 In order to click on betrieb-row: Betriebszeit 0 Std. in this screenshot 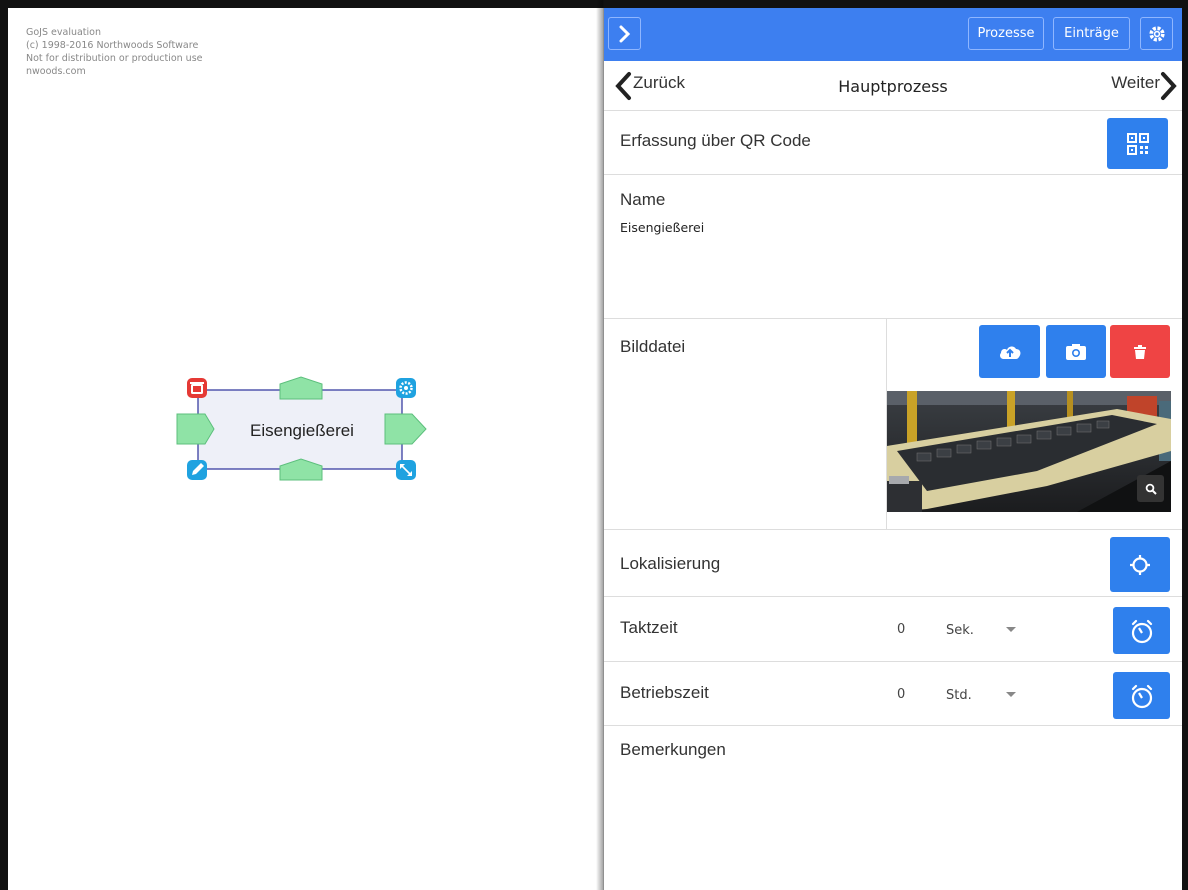, I will do `click(893, 694)`.